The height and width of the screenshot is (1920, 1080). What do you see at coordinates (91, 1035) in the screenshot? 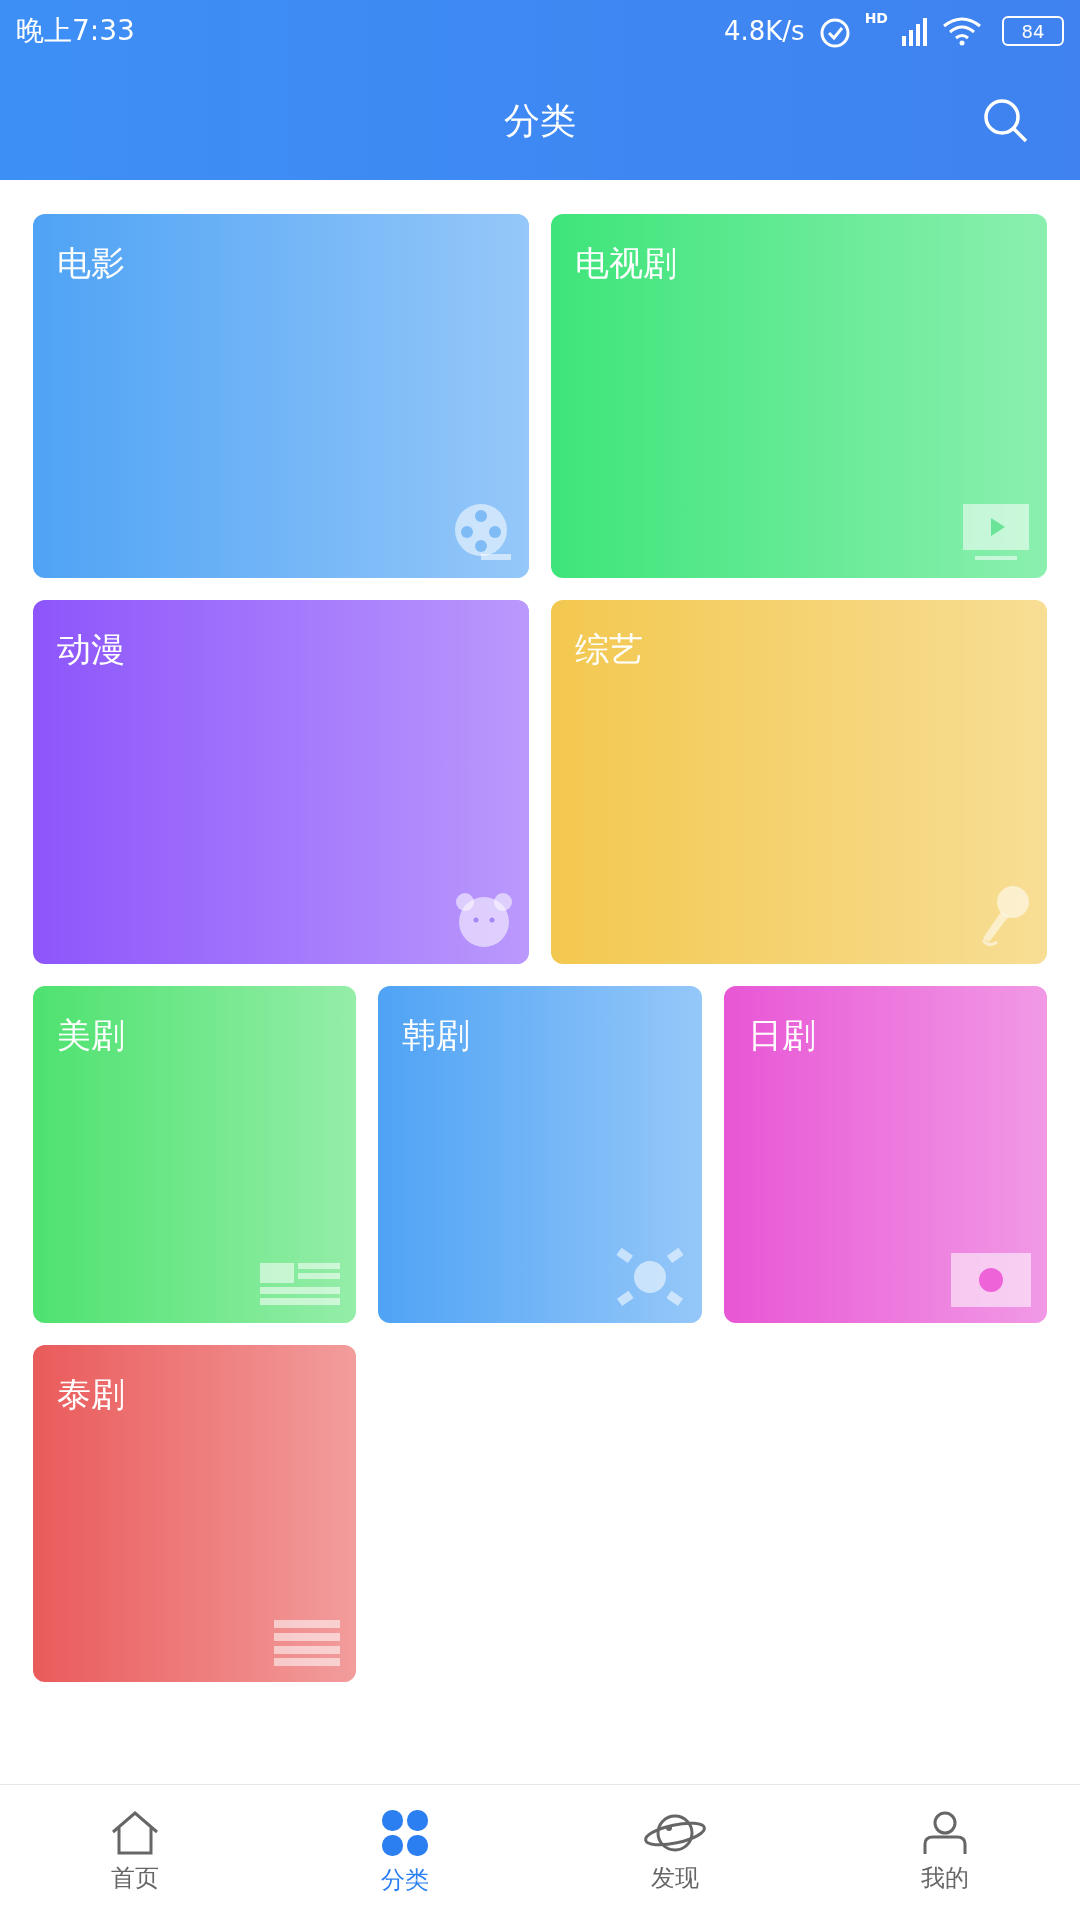
I see `category-title: 美剧` at bounding box center [91, 1035].